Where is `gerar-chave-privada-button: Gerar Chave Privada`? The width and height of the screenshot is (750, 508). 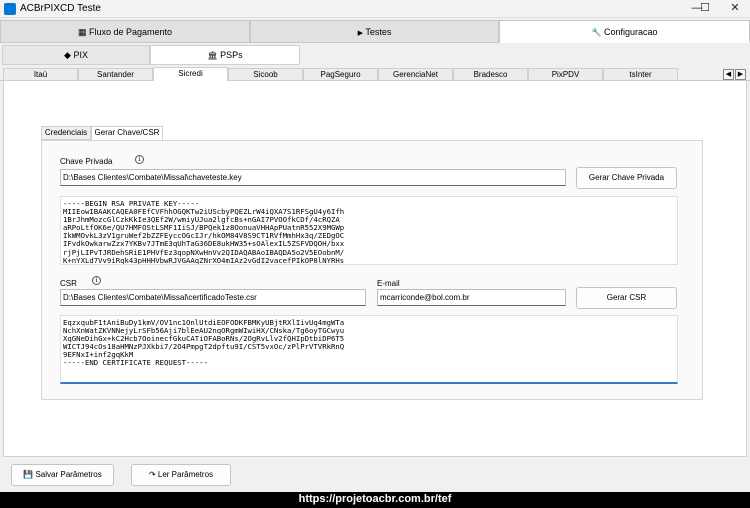
gerar-chave-privada-button: Gerar Chave Privada is located at coordinates (626, 178).